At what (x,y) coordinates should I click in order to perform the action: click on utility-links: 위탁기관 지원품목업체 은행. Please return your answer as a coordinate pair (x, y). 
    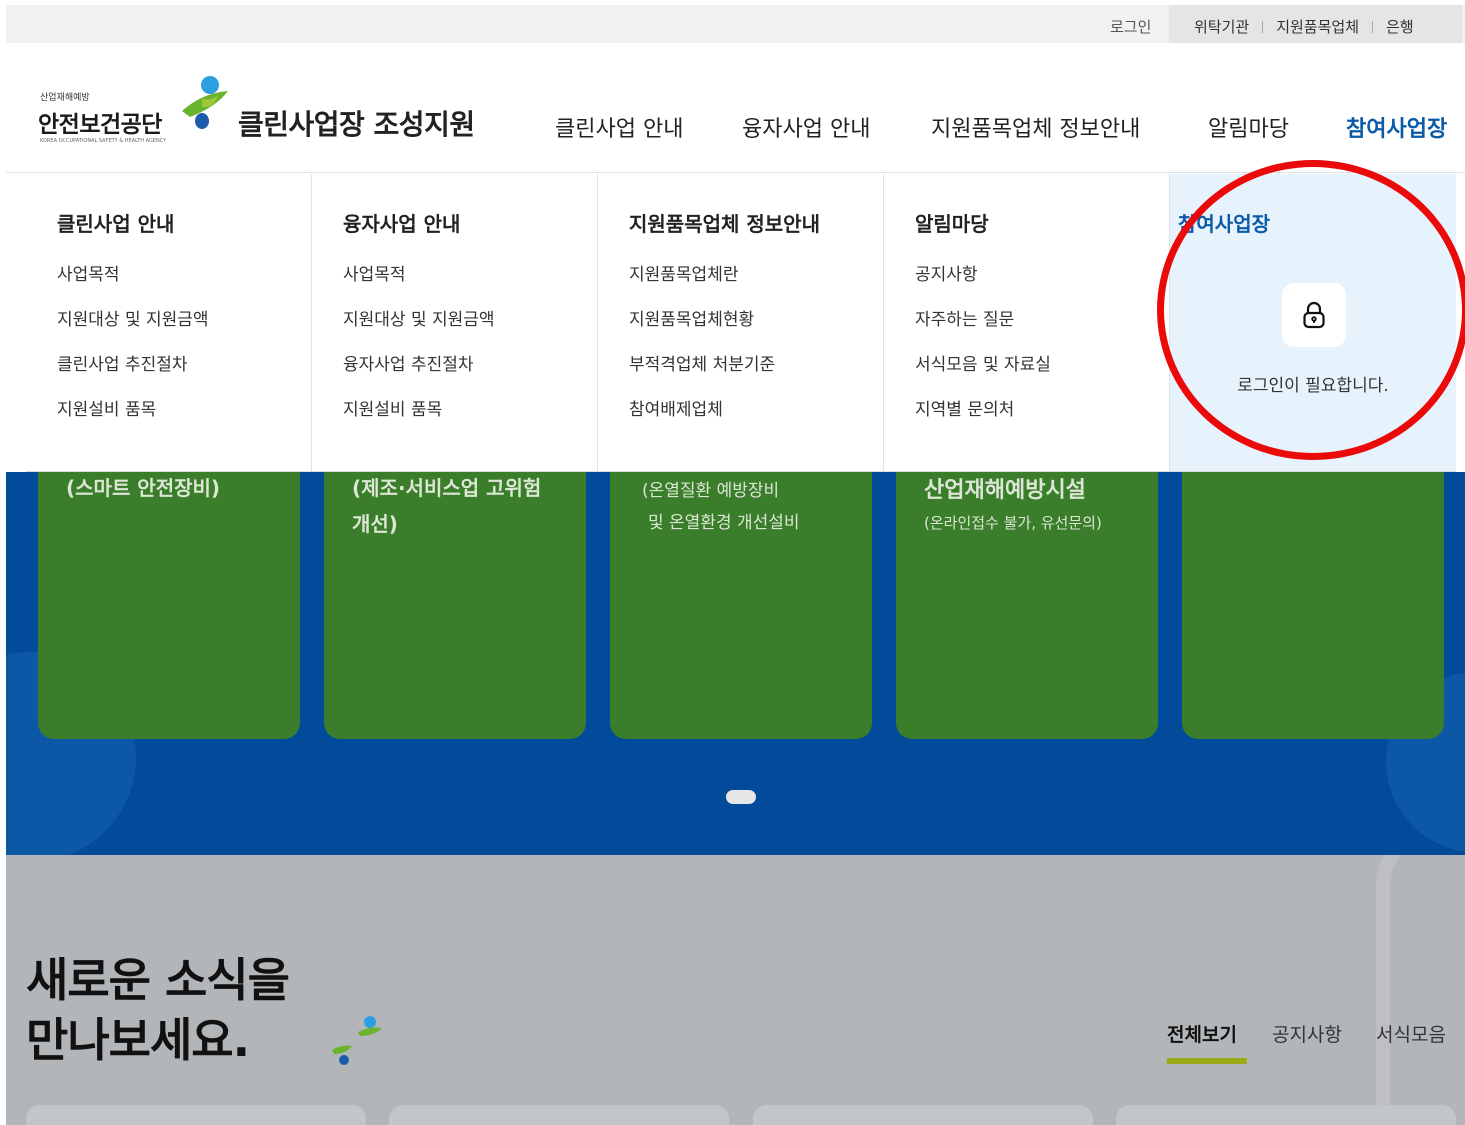
    Looking at the image, I should click on (1304, 26).